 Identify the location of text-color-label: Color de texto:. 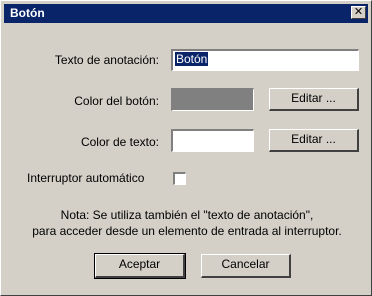
(119, 142).